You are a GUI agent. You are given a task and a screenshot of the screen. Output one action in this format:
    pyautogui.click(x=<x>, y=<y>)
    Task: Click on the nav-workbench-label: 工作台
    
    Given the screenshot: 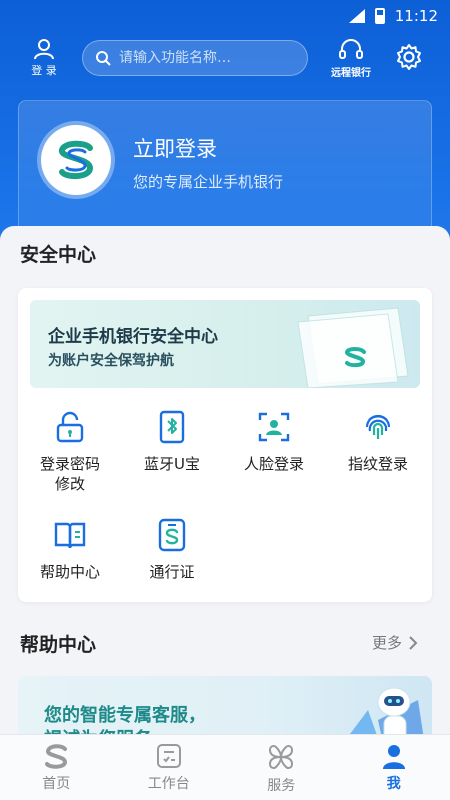 What is the action you would take?
    pyautogui.click(x=168, y=784)
    